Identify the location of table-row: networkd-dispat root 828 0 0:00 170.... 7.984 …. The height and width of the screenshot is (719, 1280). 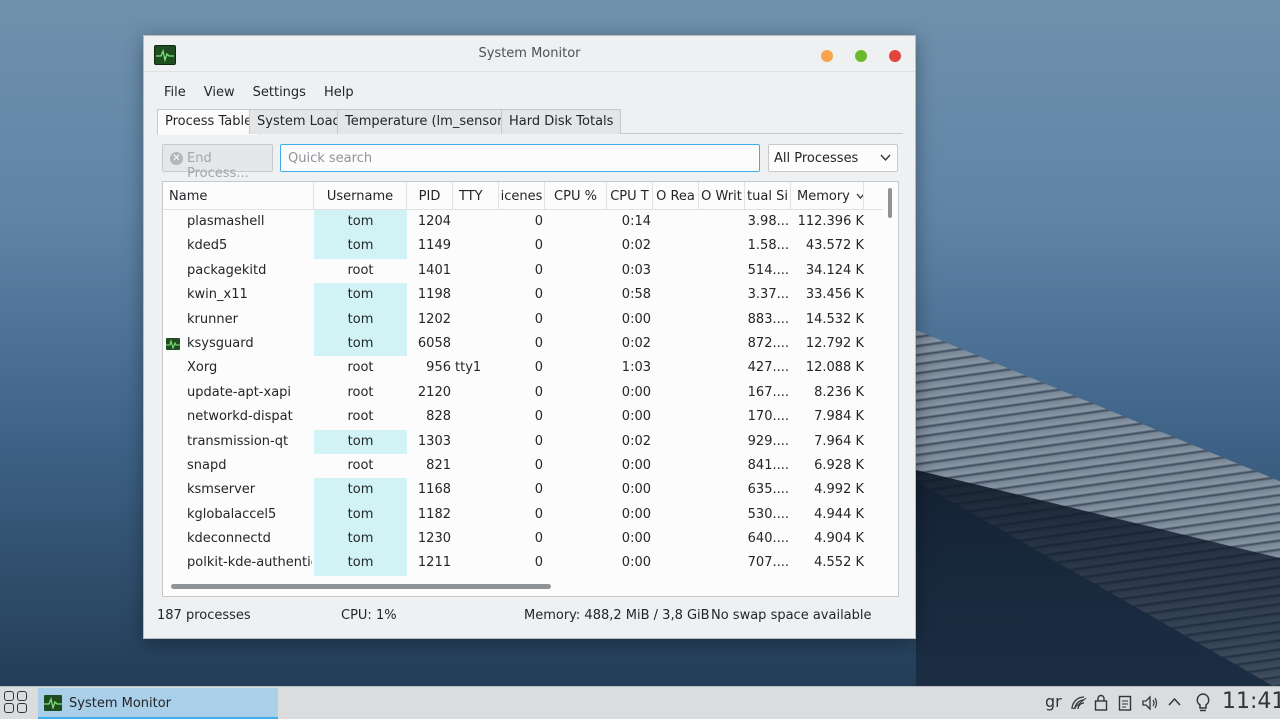
(523, 417).